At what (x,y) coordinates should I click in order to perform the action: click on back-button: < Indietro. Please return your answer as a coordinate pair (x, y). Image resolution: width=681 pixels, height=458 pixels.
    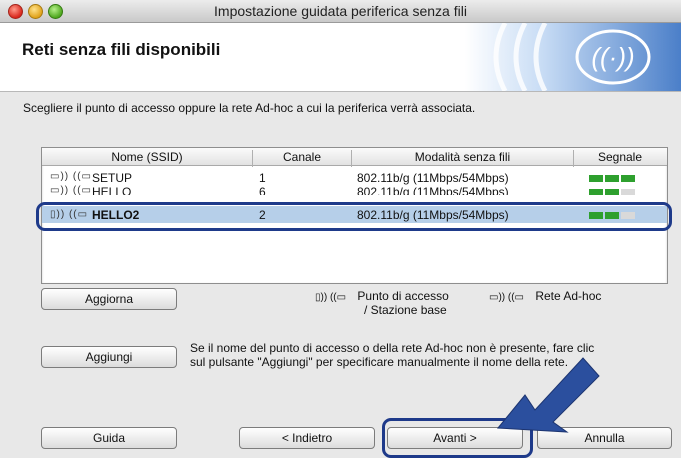
    Looking at the image, I should click on (307, 438).